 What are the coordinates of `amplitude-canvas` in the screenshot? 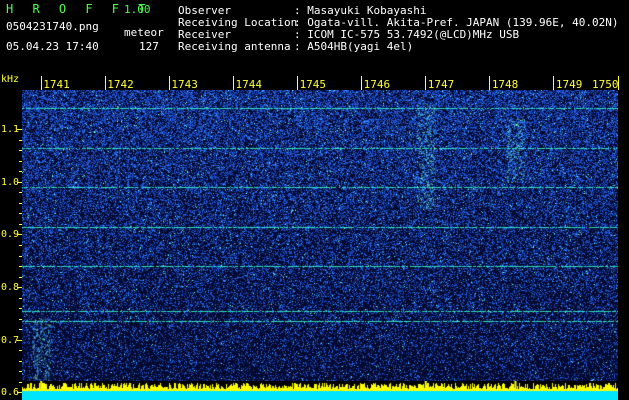 It's located at (320, 390).